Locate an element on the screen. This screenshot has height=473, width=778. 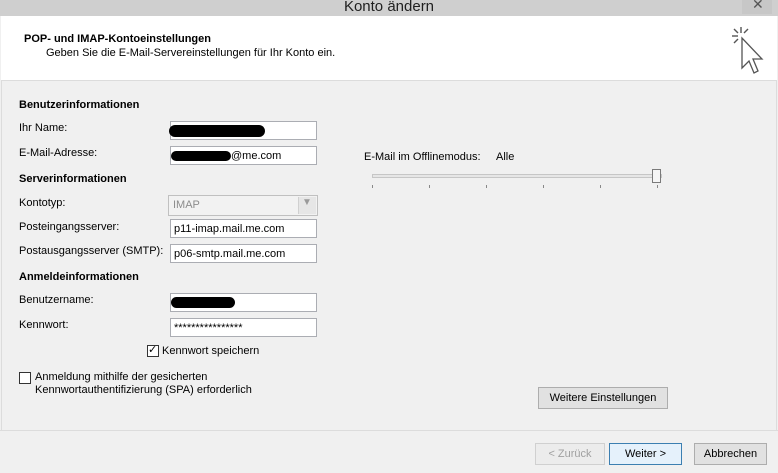
password-field: **************** is located at coordinates (243, 327).